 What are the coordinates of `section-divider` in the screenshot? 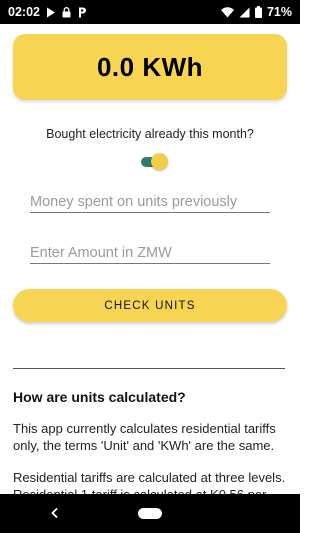 It's located at (149, 368).